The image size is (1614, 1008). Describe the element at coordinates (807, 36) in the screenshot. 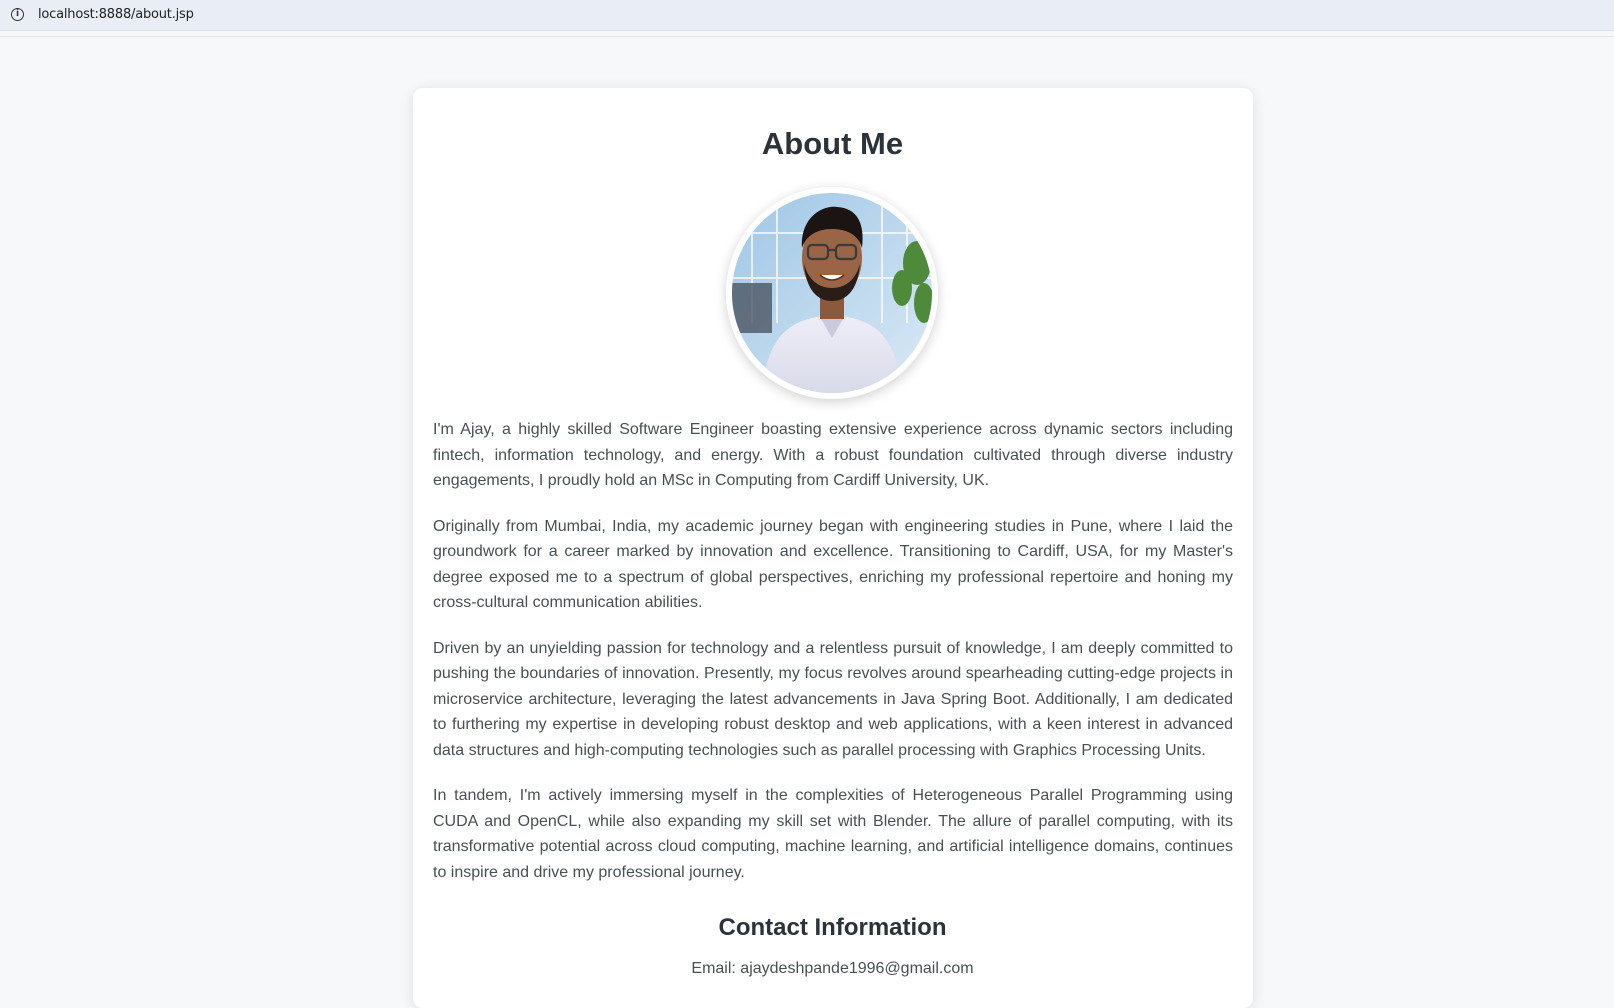

I see `divider` at that location.